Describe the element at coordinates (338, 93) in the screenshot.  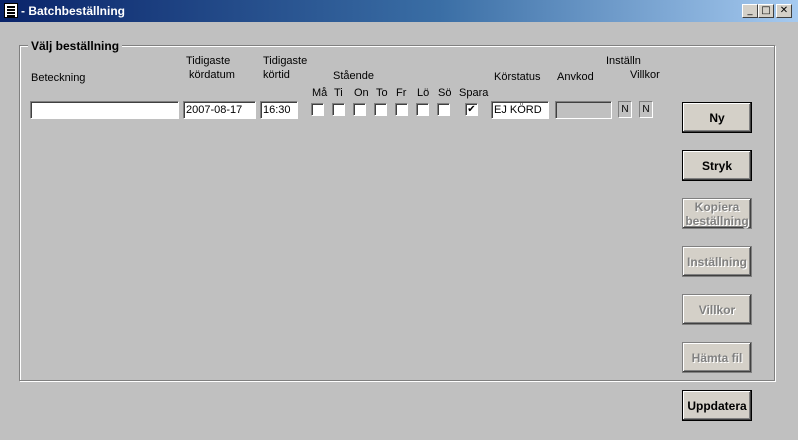
I see `day-label-ti: Ti` at that location.